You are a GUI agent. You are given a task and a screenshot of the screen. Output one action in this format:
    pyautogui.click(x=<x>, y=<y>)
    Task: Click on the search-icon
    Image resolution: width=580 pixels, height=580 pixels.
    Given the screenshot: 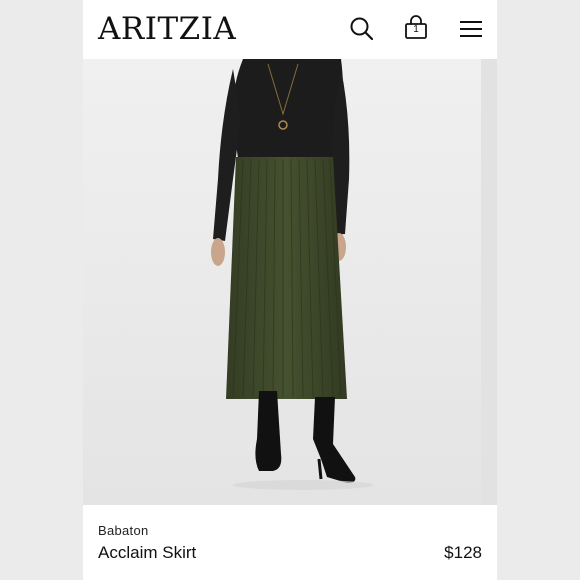 What is the action you would take?
    pyautogui.click(x=362, y=29)
    